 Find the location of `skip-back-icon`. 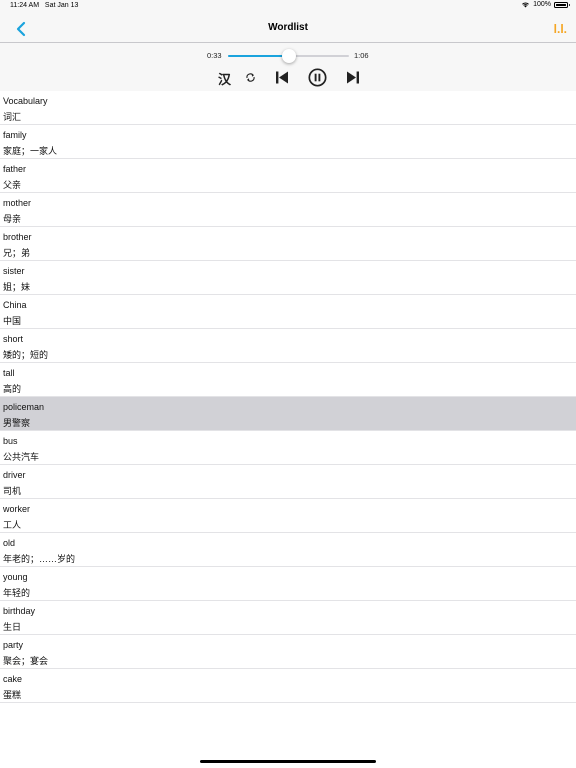

skip-back-icon is located at coordinates (282, 77).